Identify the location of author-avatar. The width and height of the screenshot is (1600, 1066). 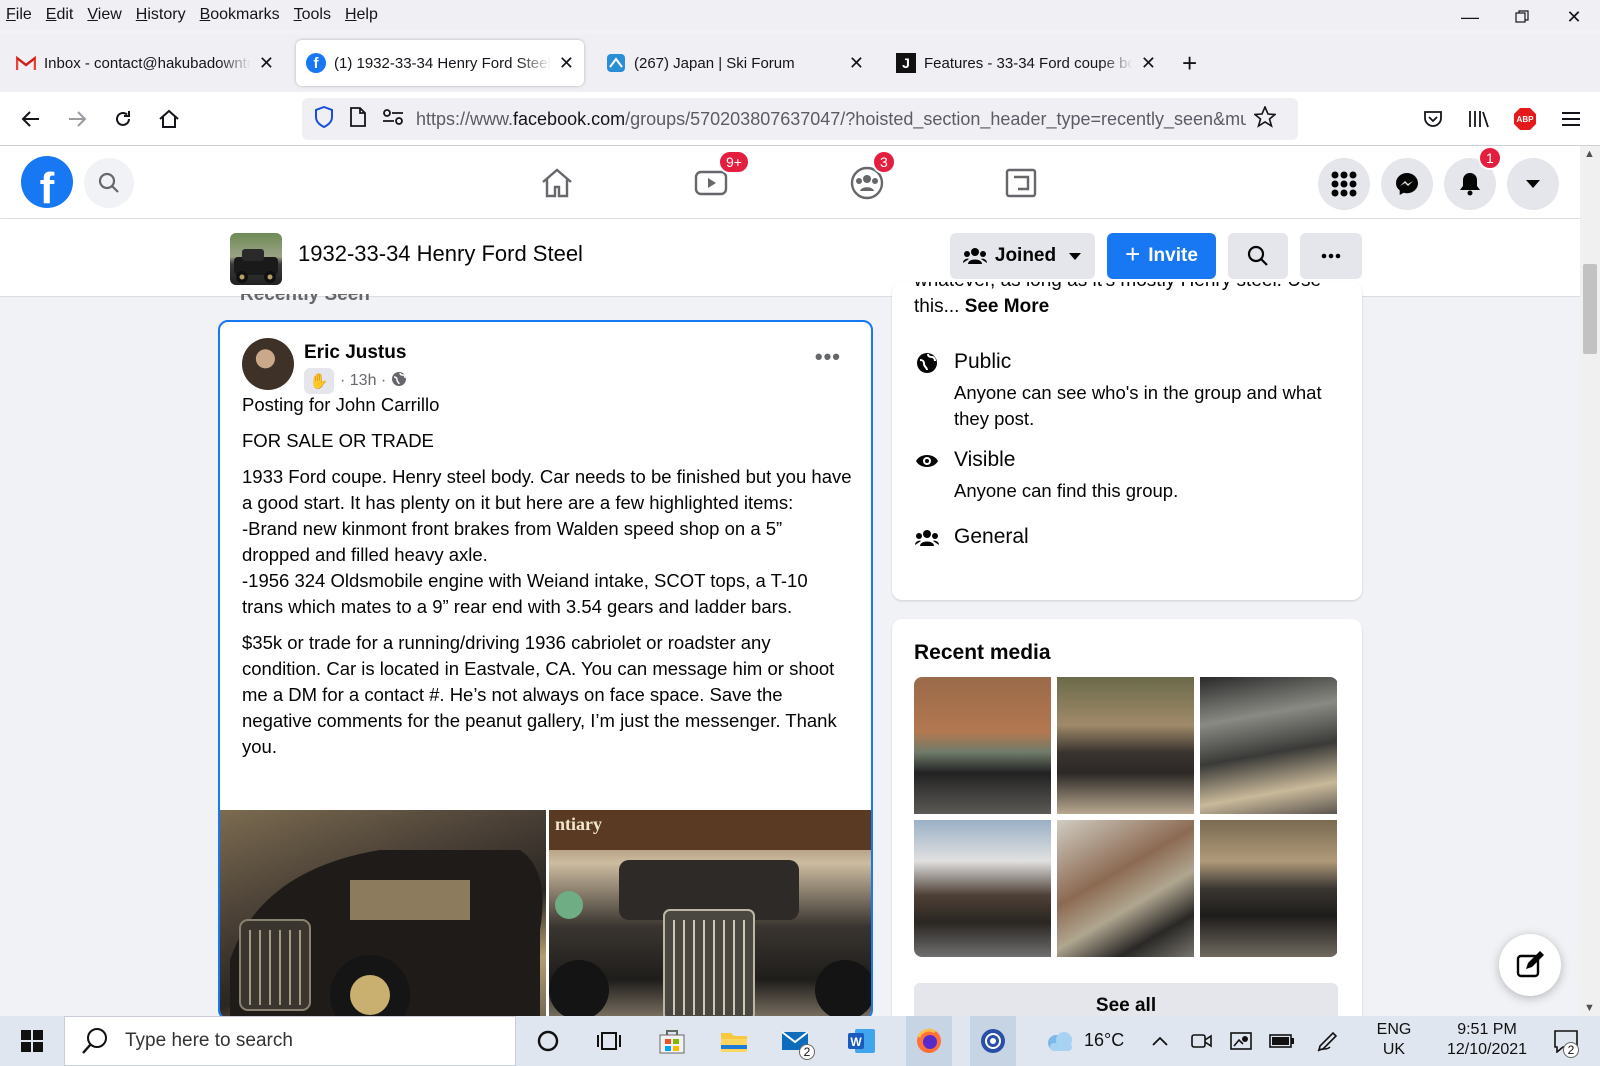
(268, 364).